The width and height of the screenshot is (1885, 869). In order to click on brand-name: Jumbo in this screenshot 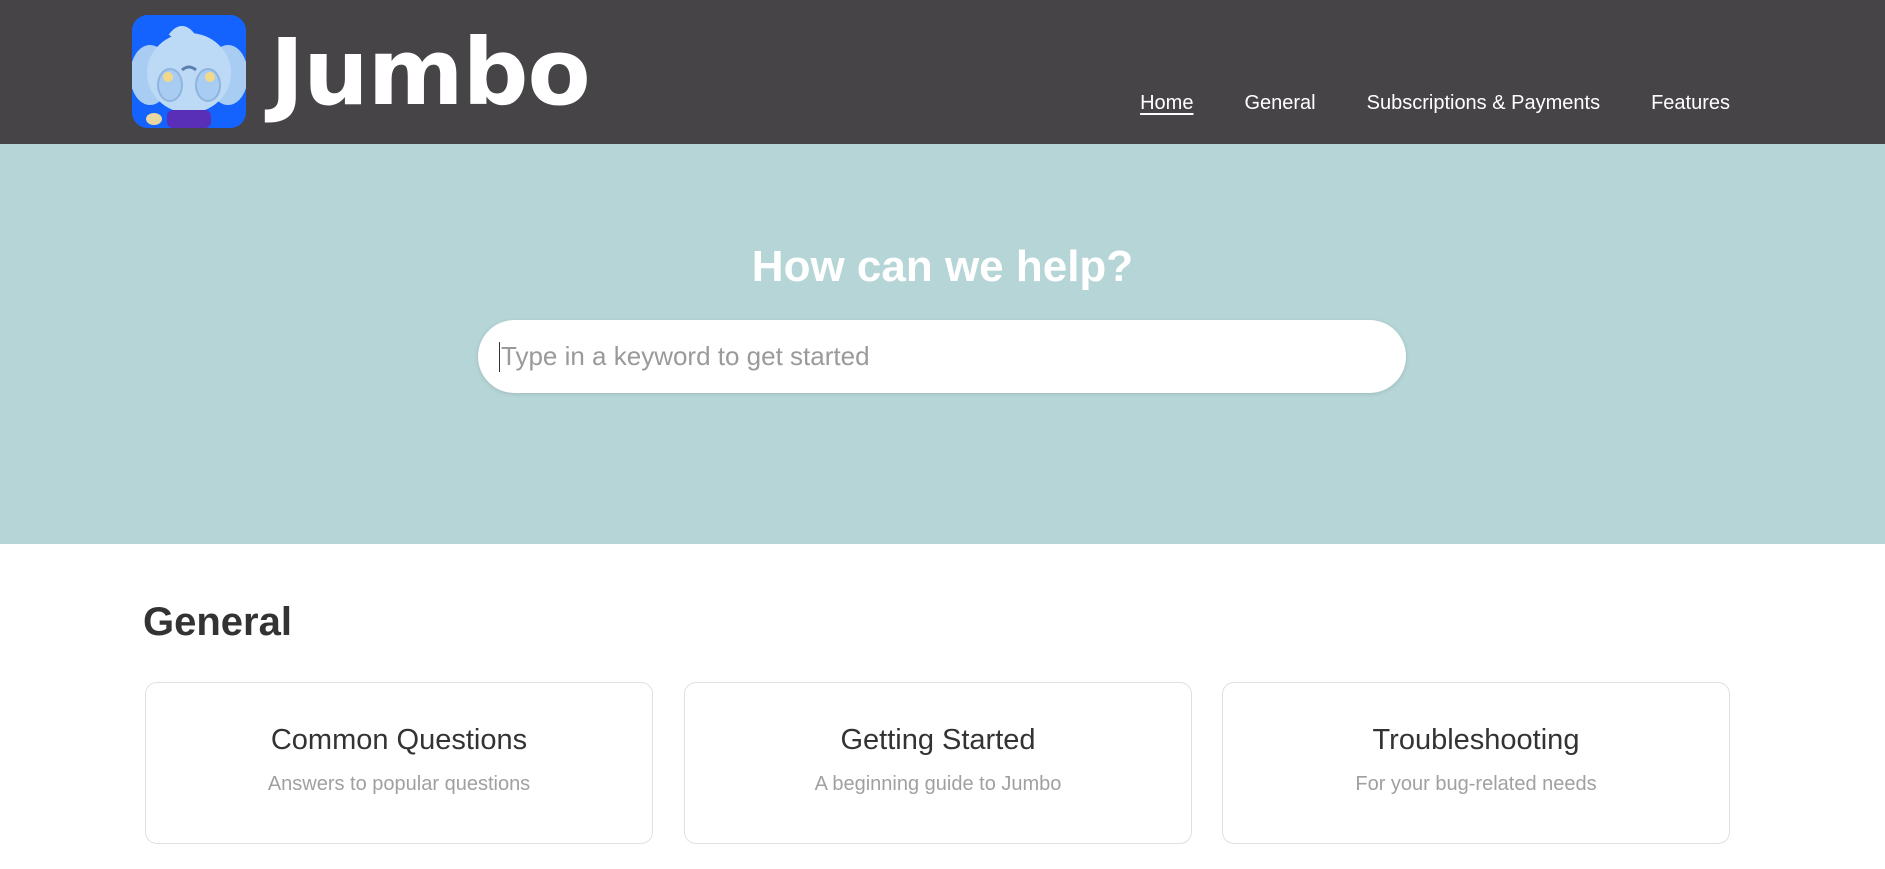, I will do `click(430, 72)`.